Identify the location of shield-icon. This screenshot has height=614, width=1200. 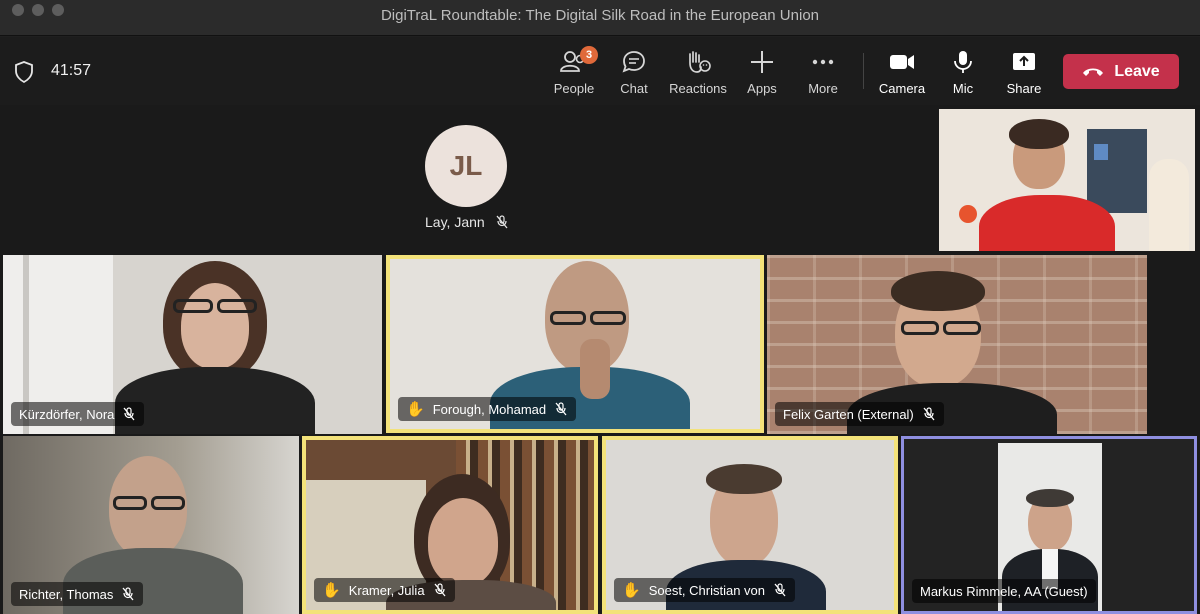
(24, 72).